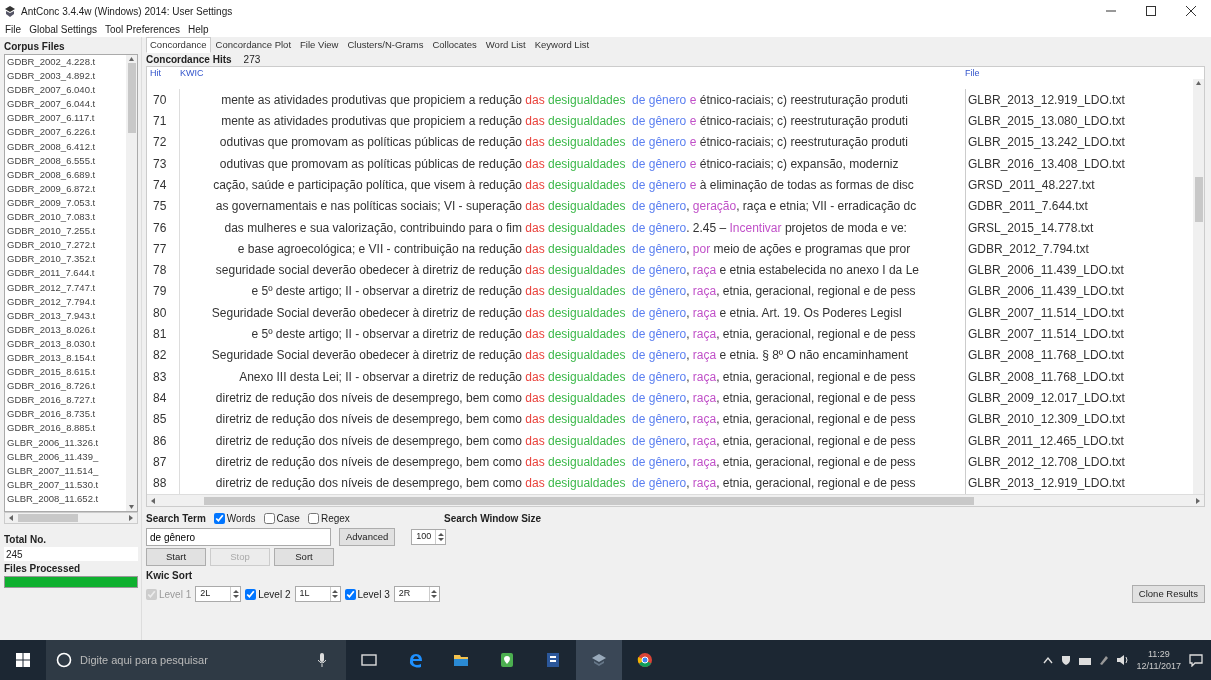  I want to click on checkbox-label: Regex, so click(335, 518).